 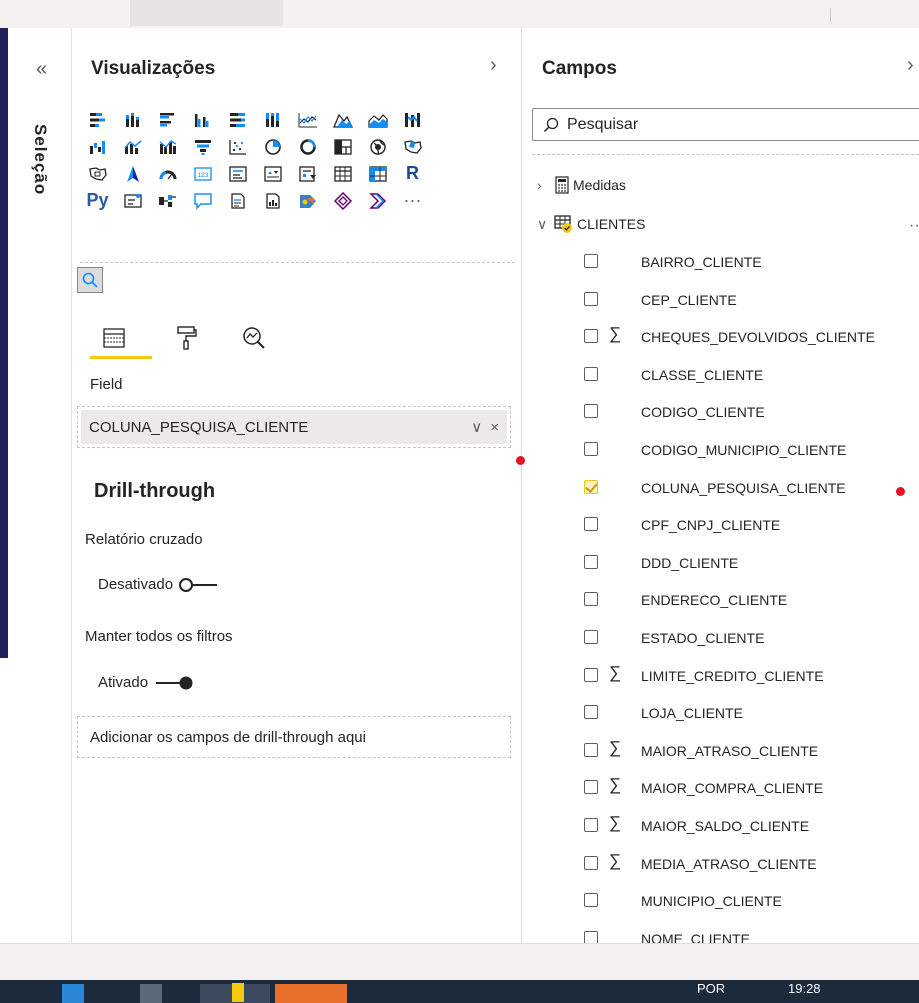 What do you see at coordinates (167, 173) in the screenshot?
I see `gauge-icon` at bounding box center [167, 173].